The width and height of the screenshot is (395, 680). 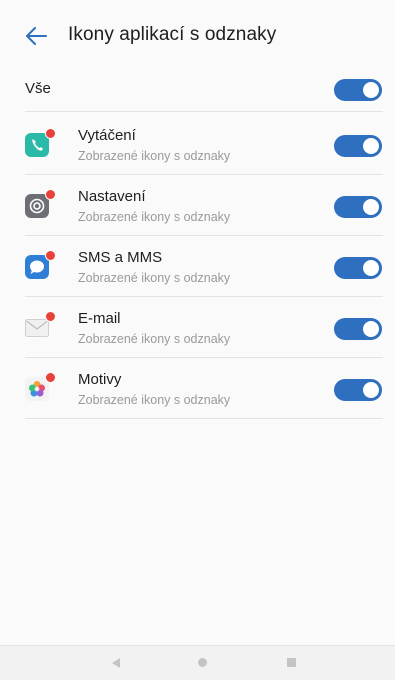 I want to click on all-apps-label: Vše, so click(x=38, y=88).